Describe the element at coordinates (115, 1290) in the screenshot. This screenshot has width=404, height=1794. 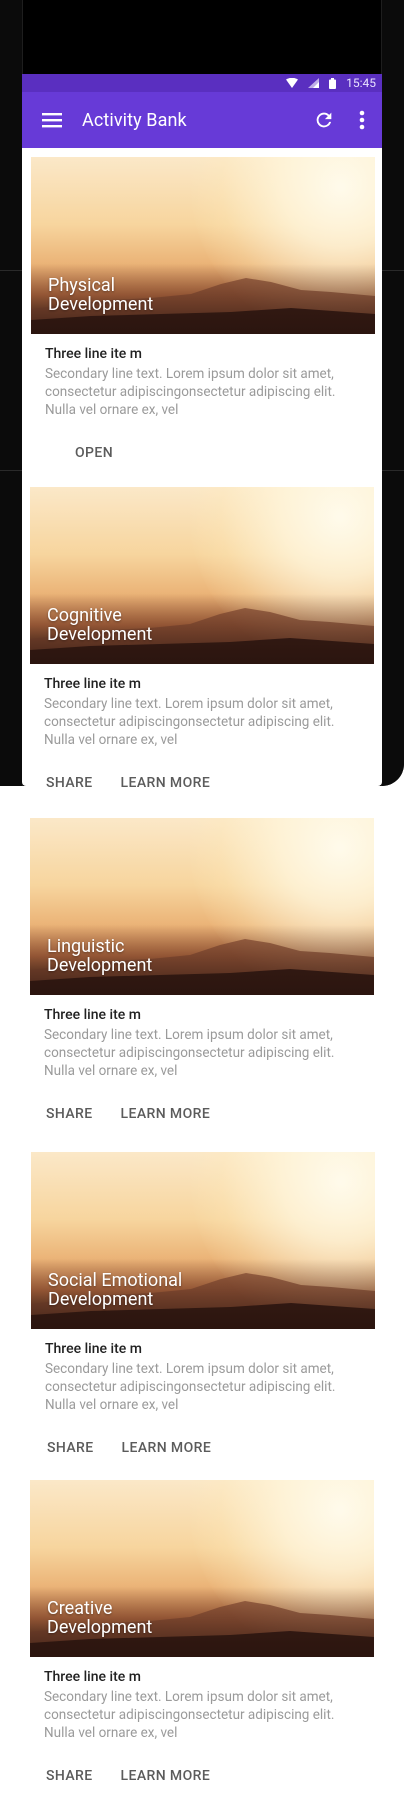
I see `card-title: Social Emotional Development` at that location.